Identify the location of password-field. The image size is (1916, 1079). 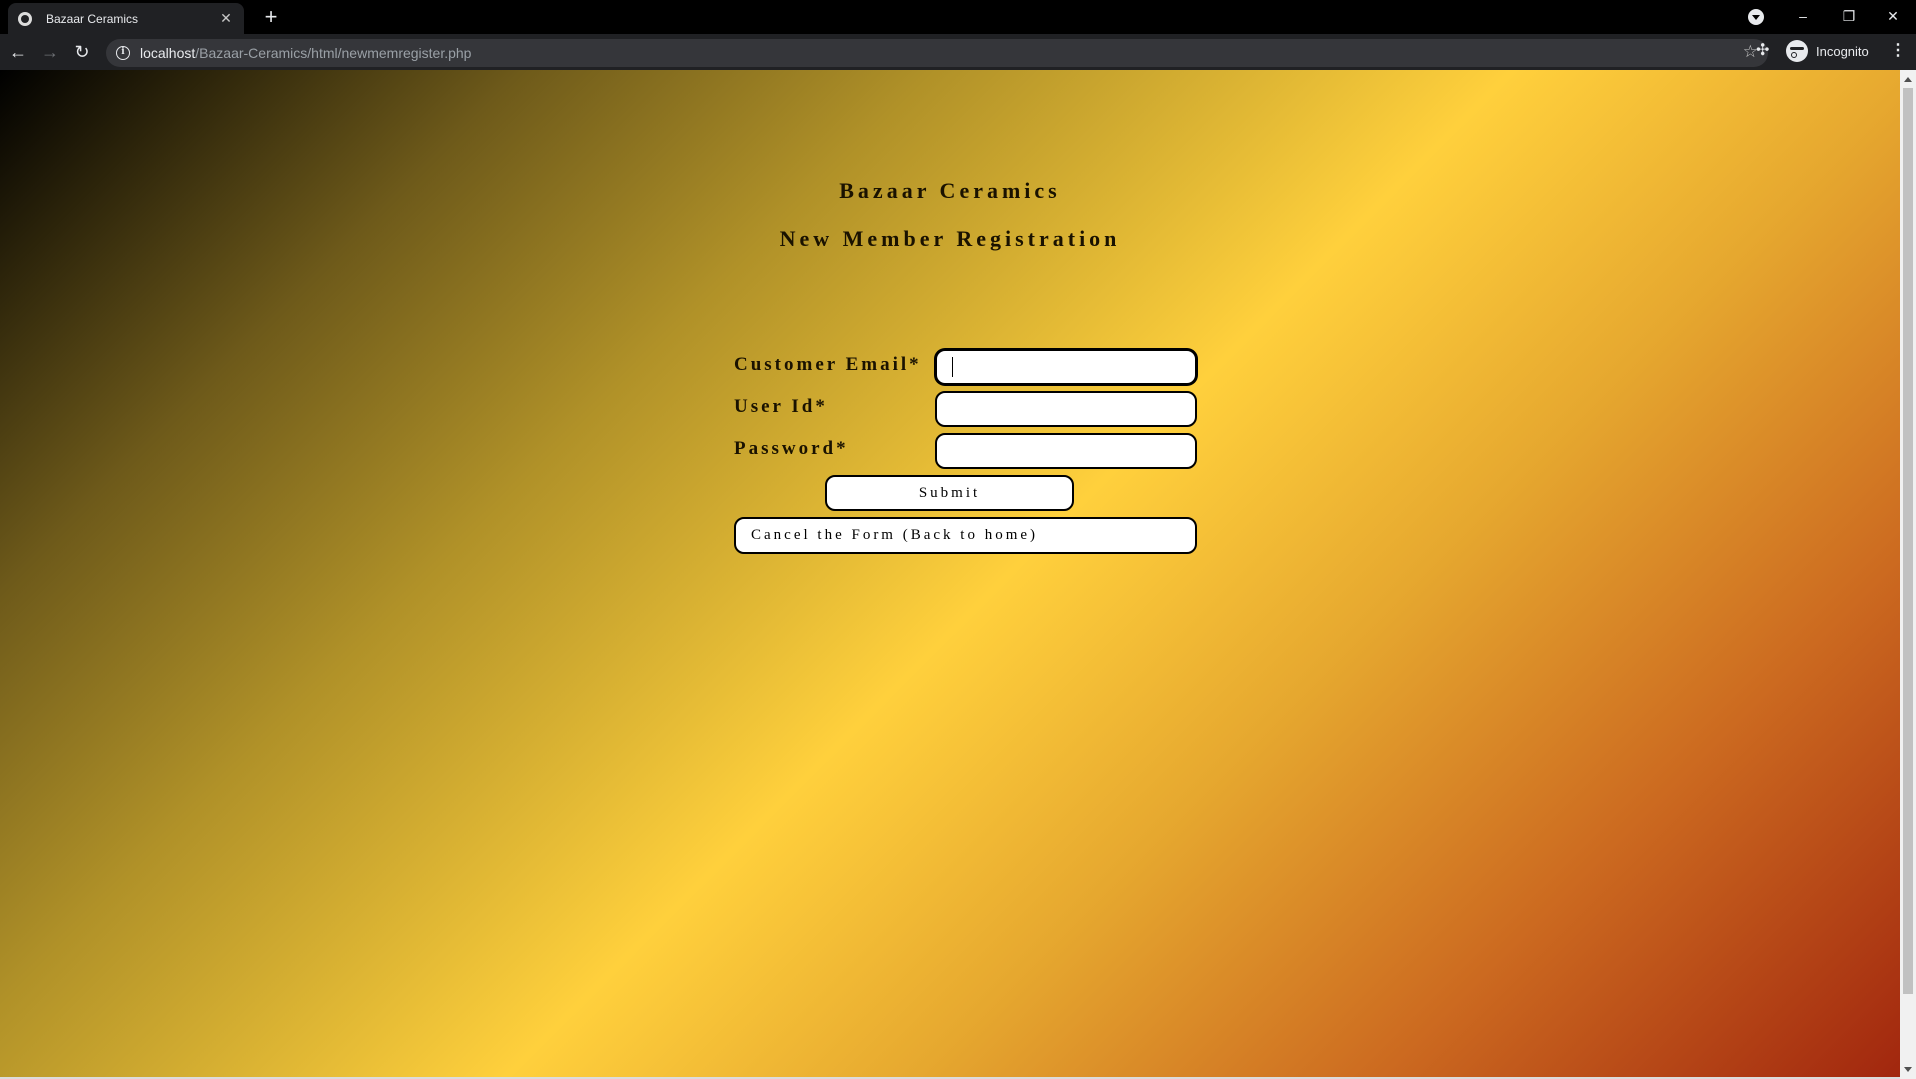
(1066, 451).